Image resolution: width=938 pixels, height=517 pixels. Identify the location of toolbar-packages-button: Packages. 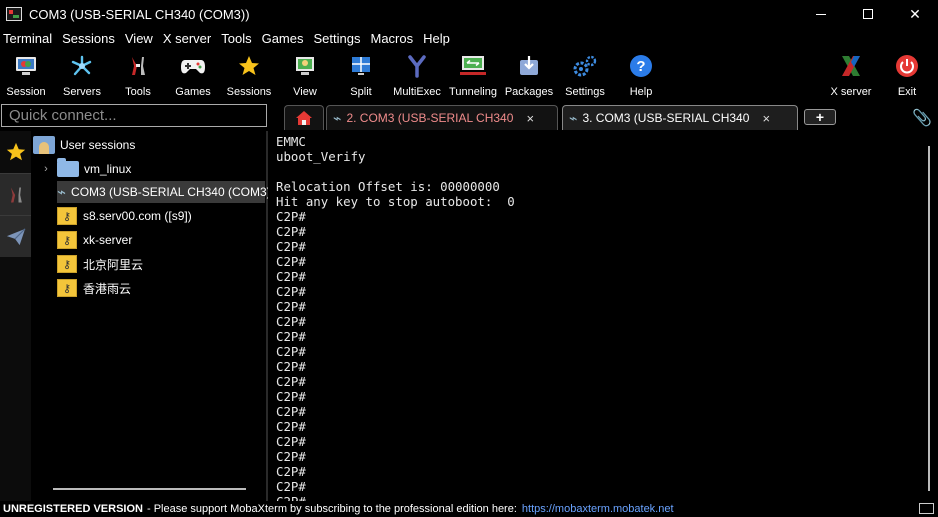
(529, 75).